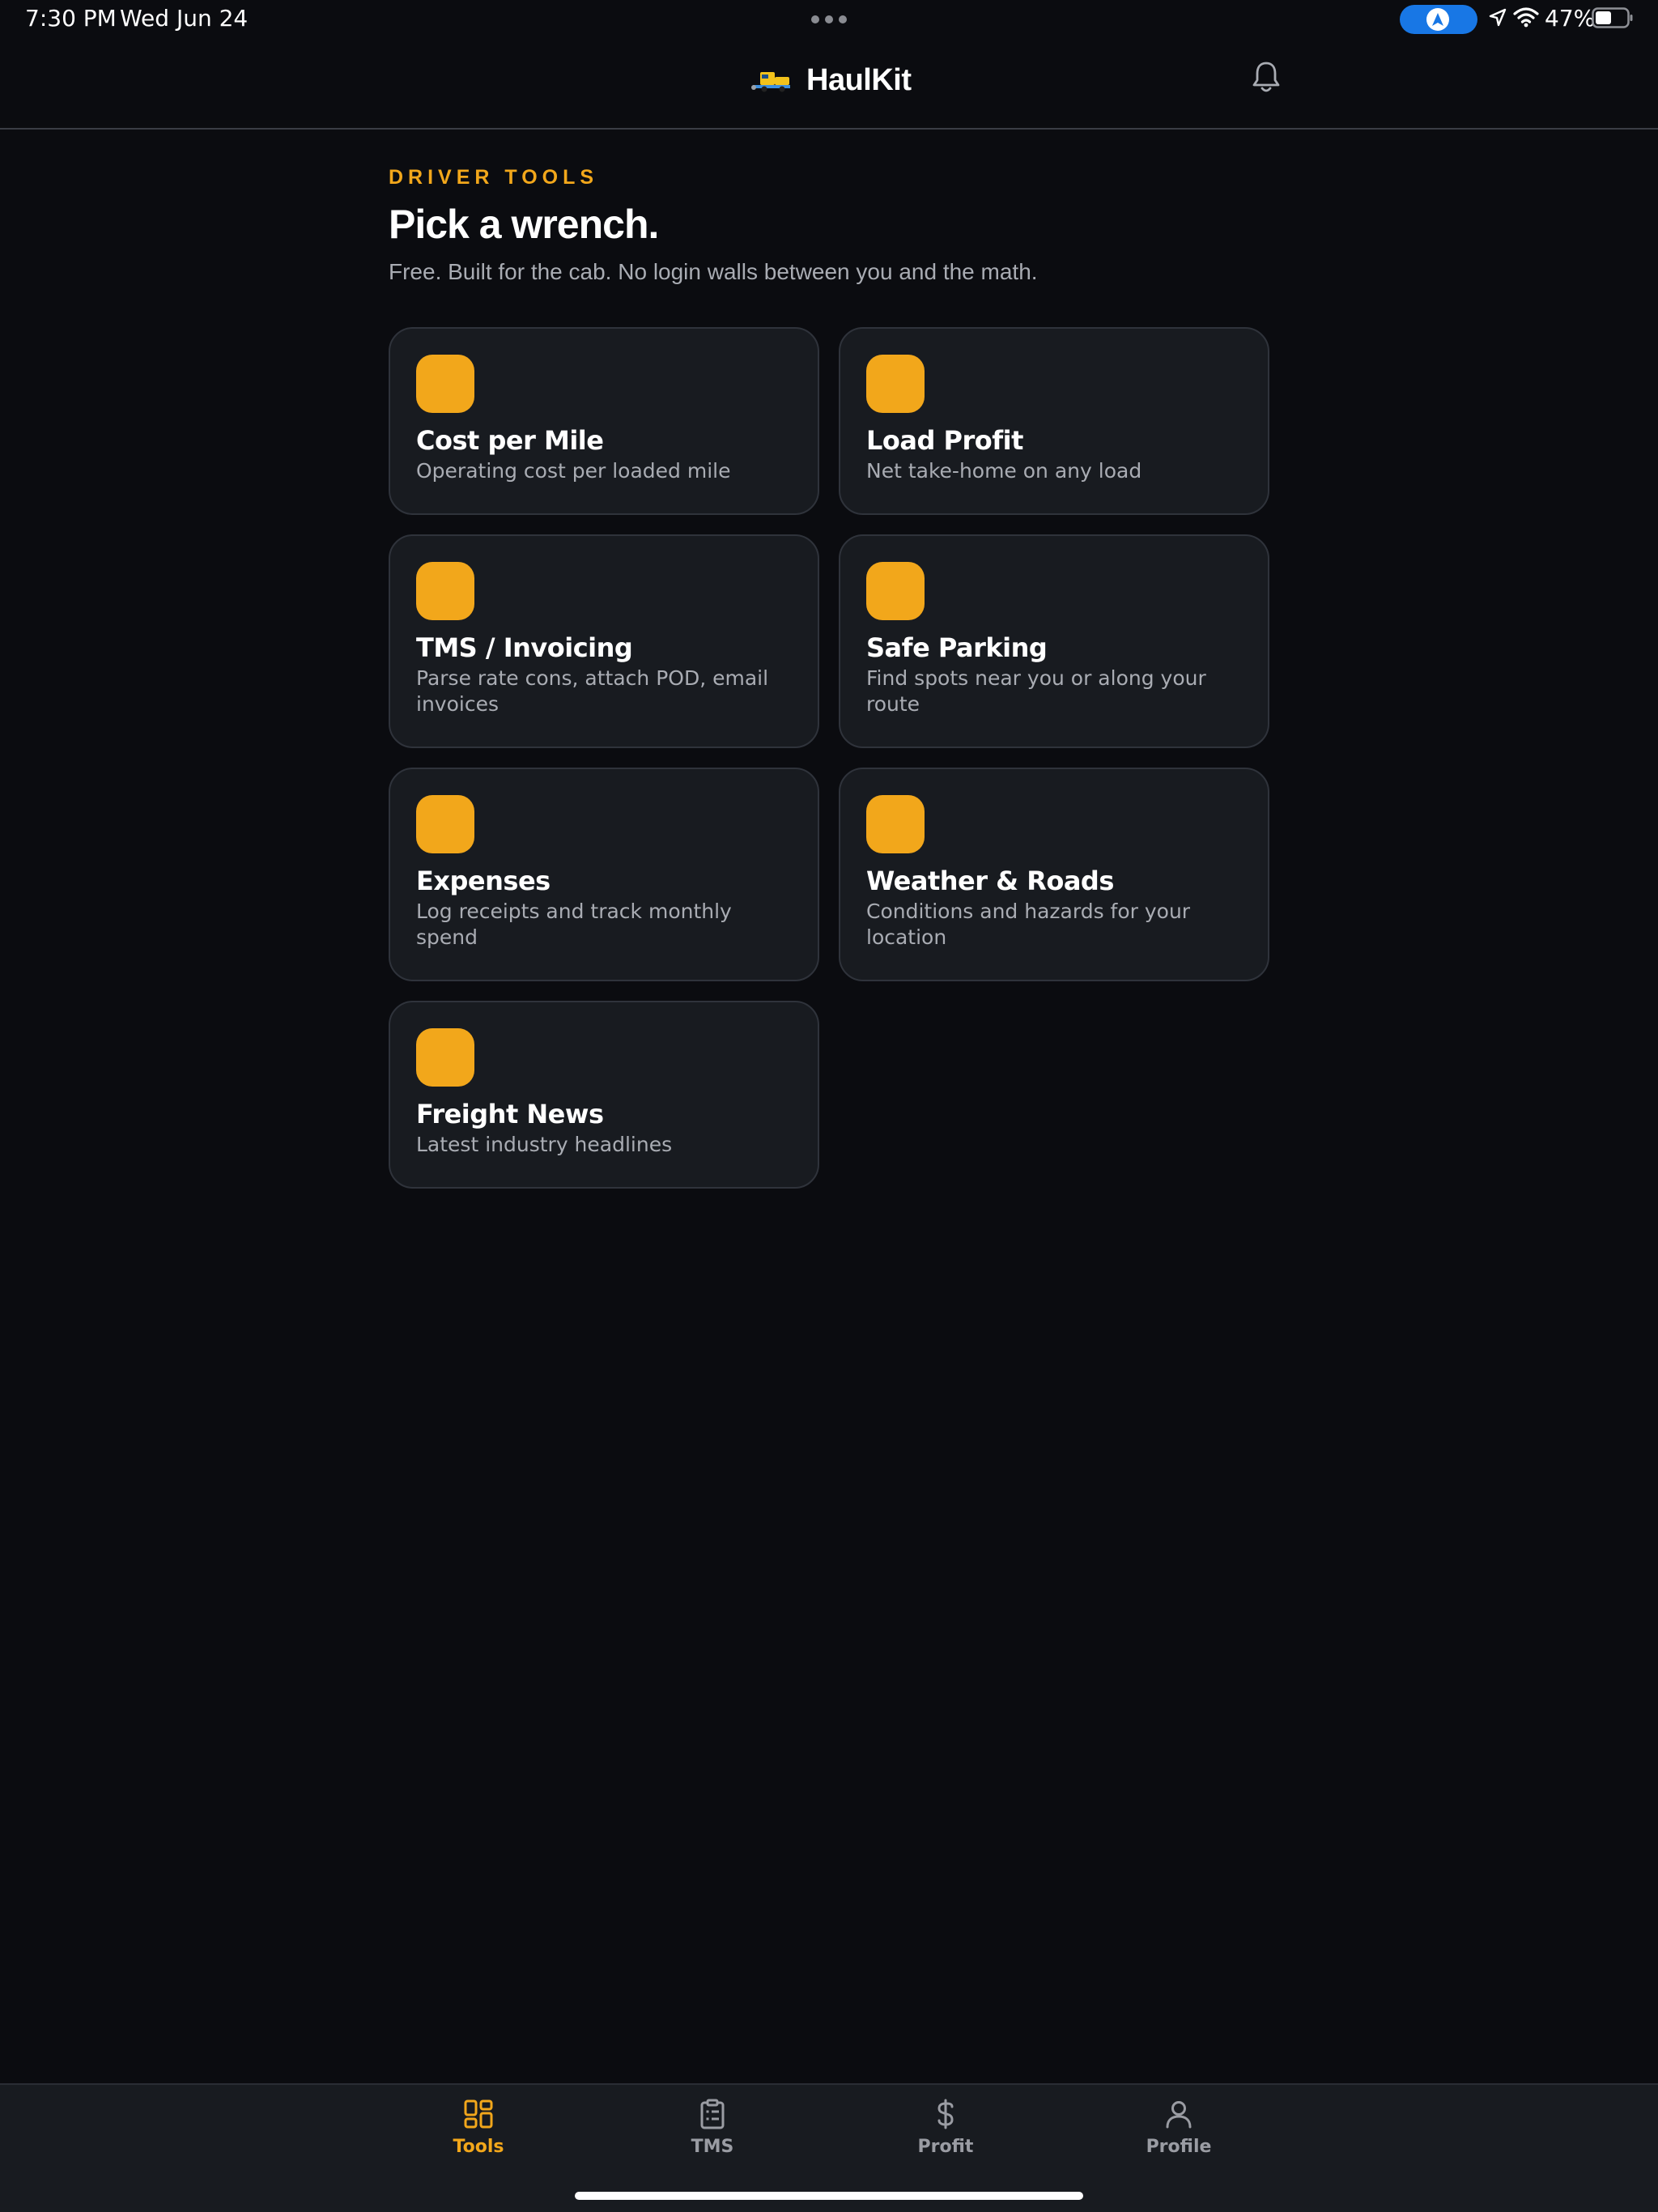 This screenshot has width=1658, height=2212. I want to click on tab-label: Tools, so click(478, 2147).